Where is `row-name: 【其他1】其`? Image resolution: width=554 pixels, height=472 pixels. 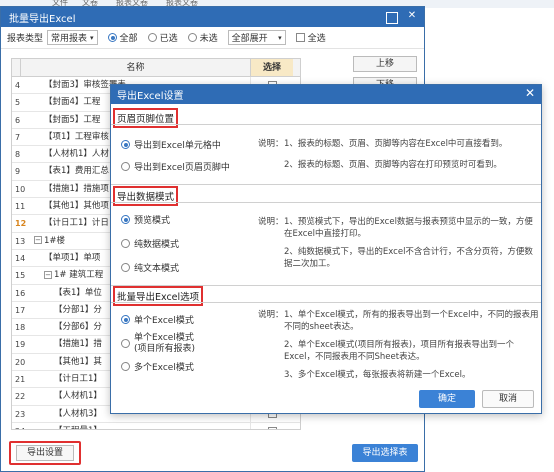 row-name: 【其他1】其 is located at coordinates (78, 361).